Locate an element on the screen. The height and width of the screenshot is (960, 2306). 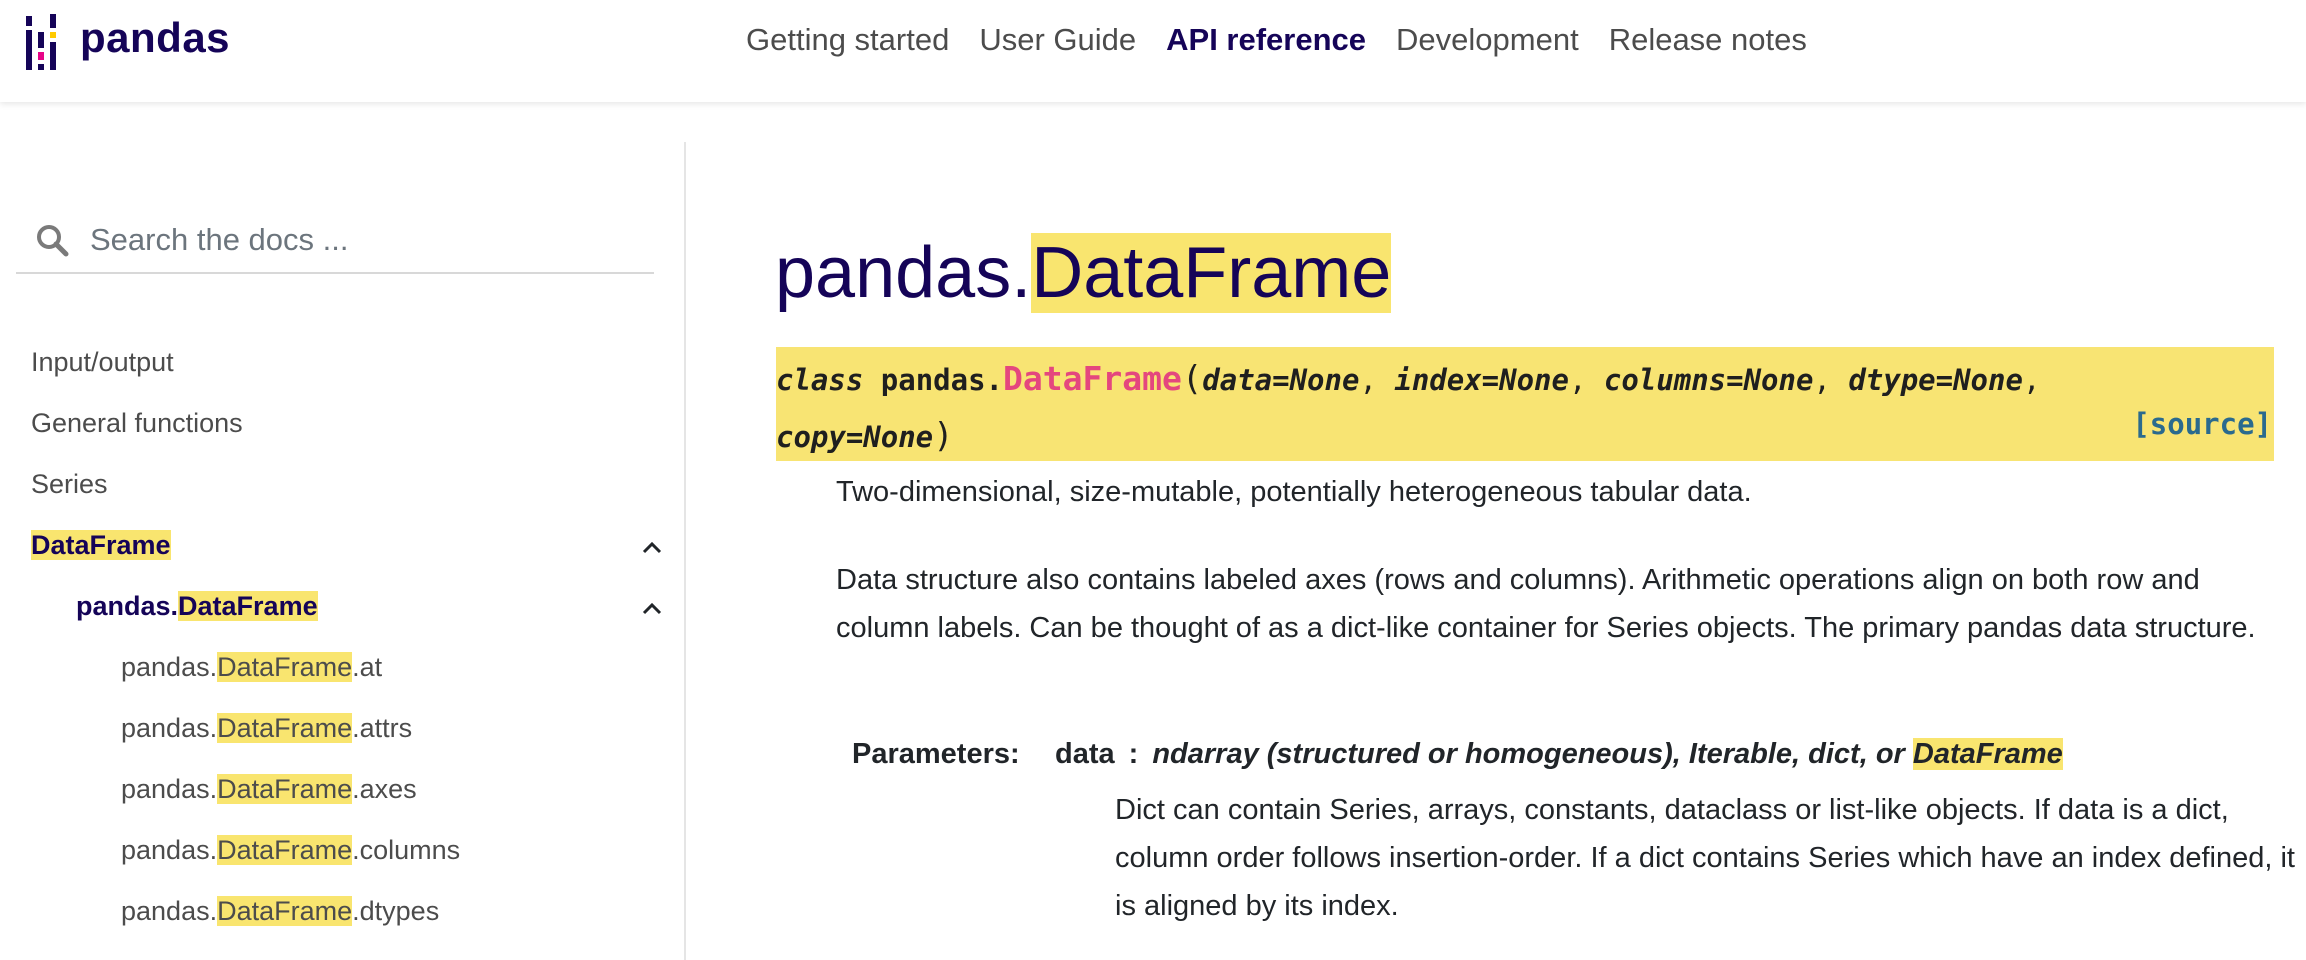
signature-param: dtype=None is located at coordinates (1935, 380).